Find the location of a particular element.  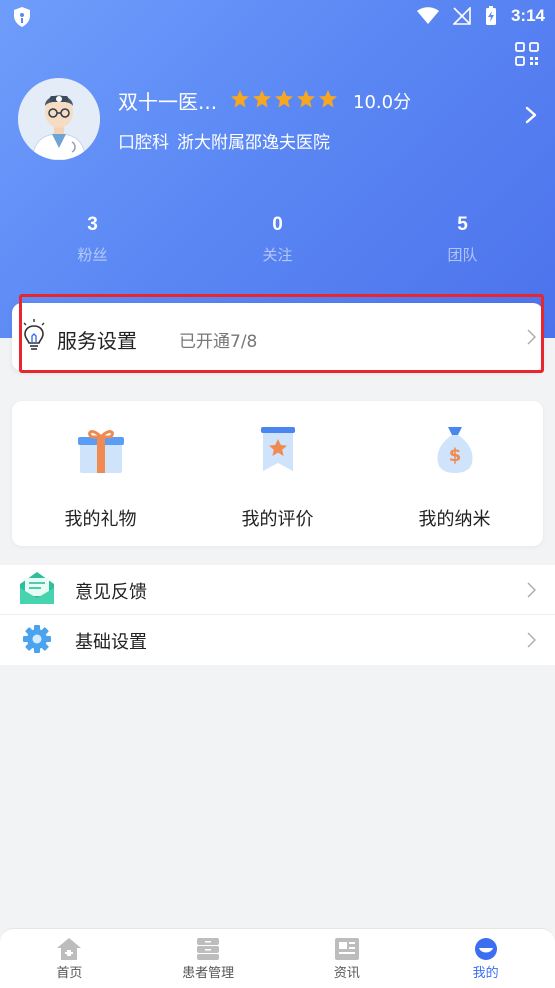

stat-following: 0 关注 is located at coordinates (277, 239).